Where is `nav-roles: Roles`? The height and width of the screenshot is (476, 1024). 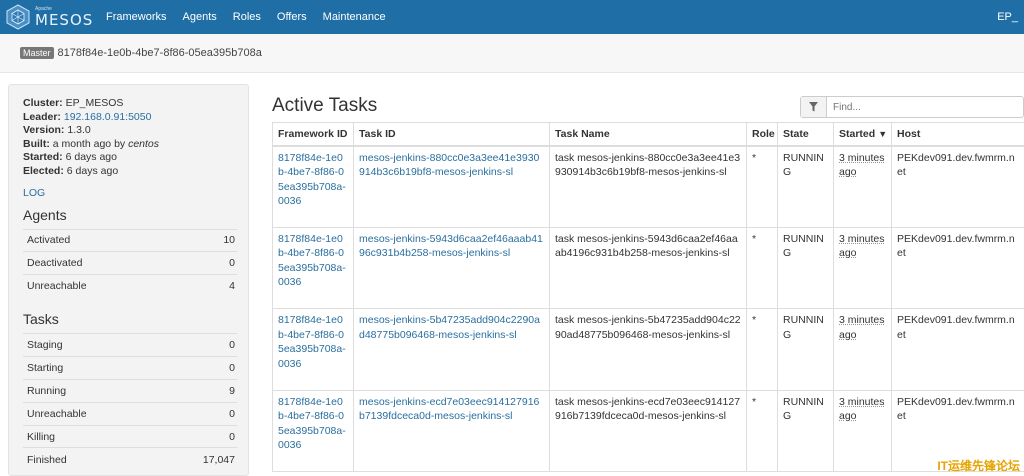 nav-roles: Roles is located at coordinates (247, 17).